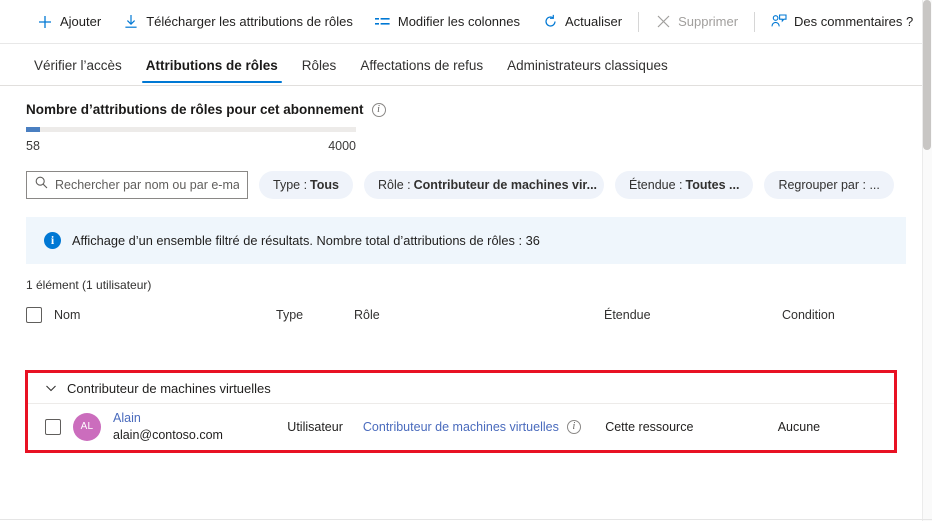 The height and width of the screenshot is (521, 932). I want to click on header-cell-name: Nom, so click(151, 315).